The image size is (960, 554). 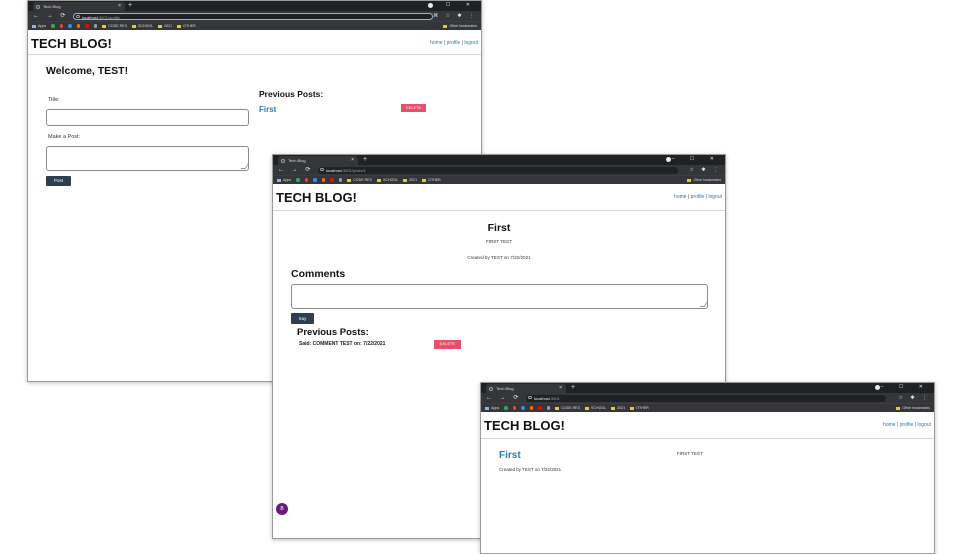 What do you see at coordinates (58, 181) in the screenshot?
I see `post-button: Post` at bounding box center [58, 181].